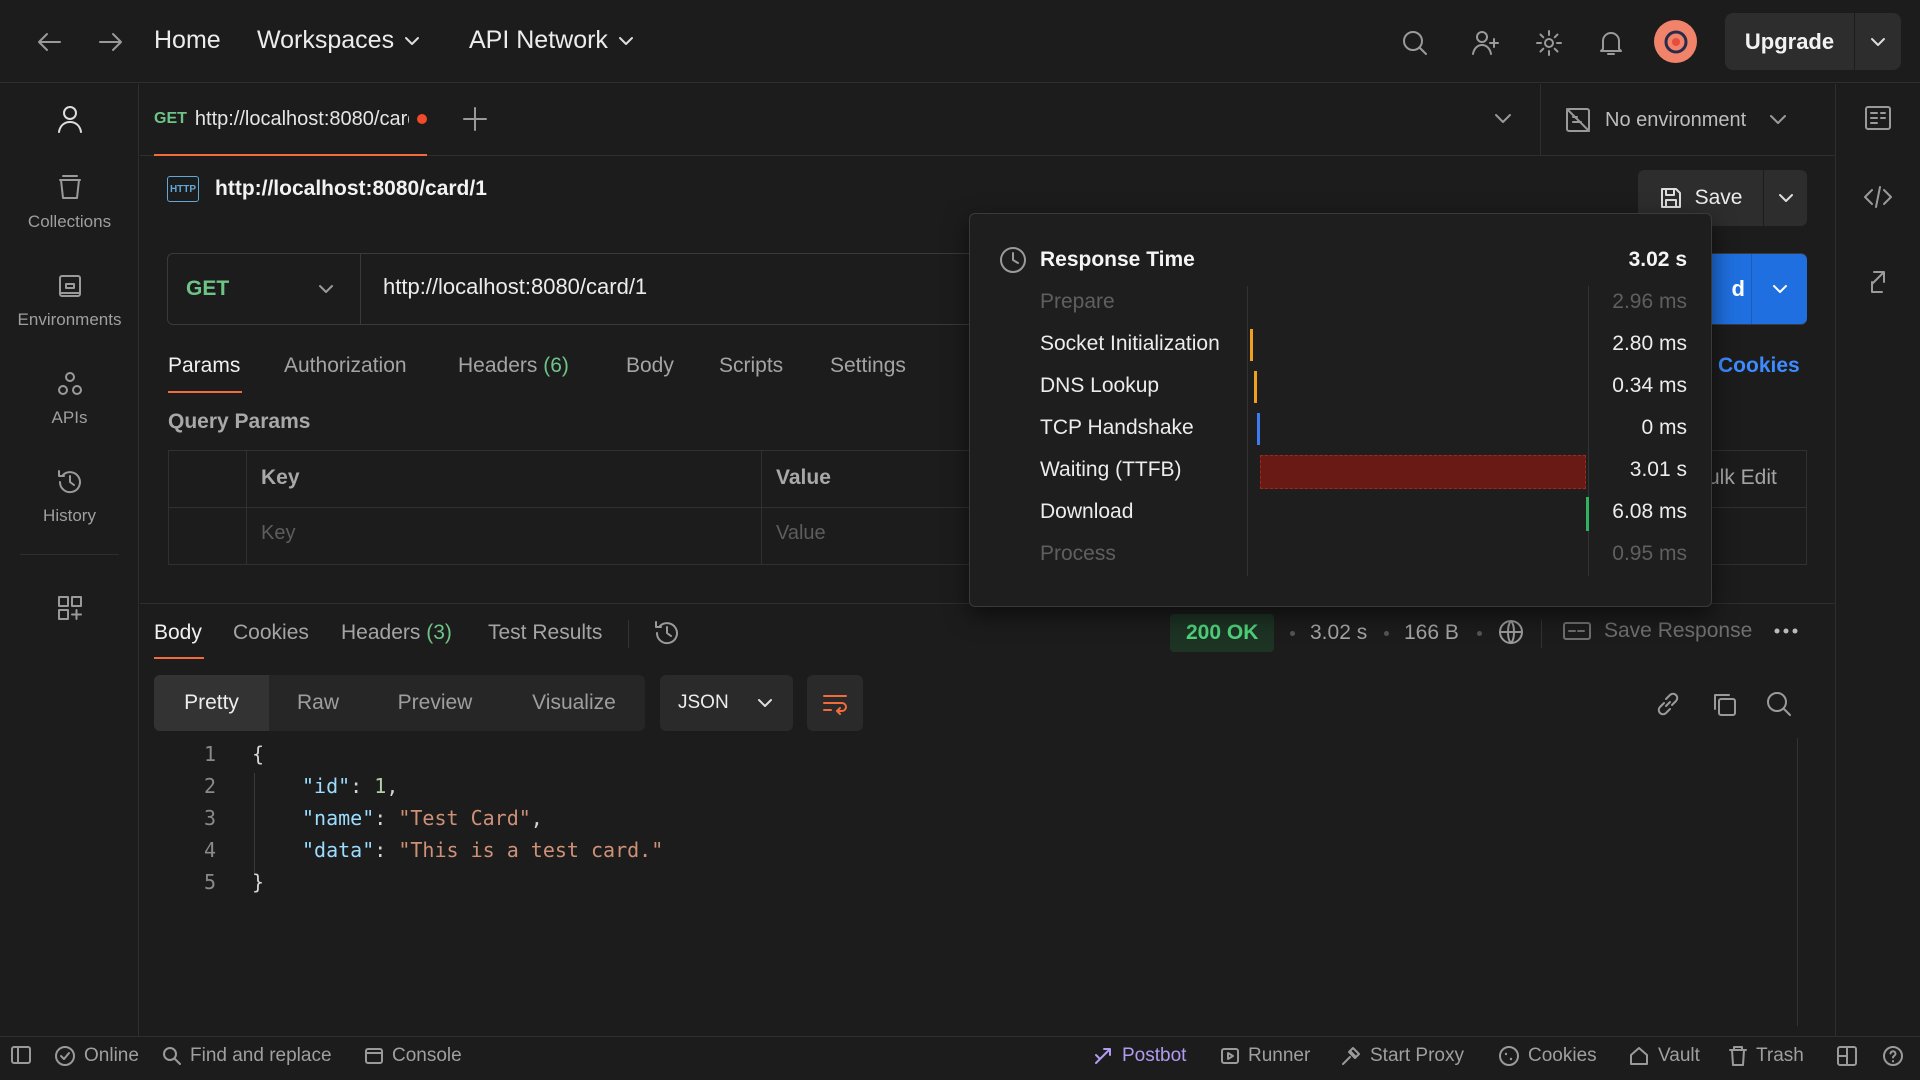 Image resolution: width=1920 pixels, height=1080 pixels. What do you see at coordinates (835, 703) in the screenshot?
I see `wrap-lines-button` at bounding box center [835, 703].